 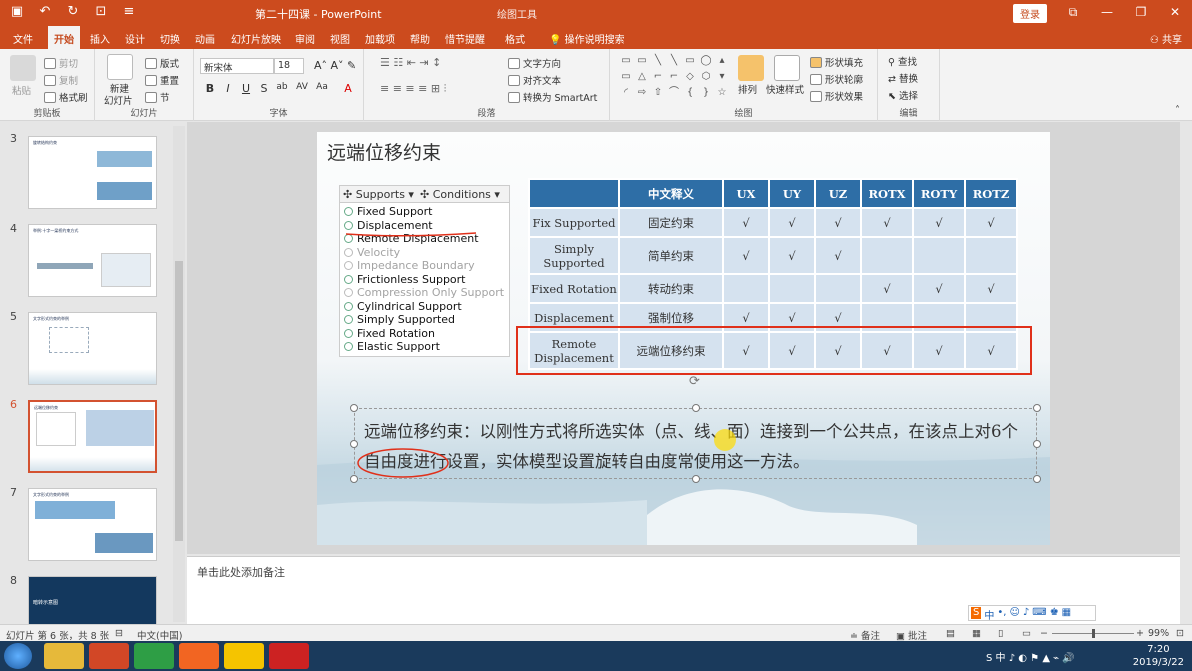 I want to click on quick-styles-icon, so click(x=787, y=68).